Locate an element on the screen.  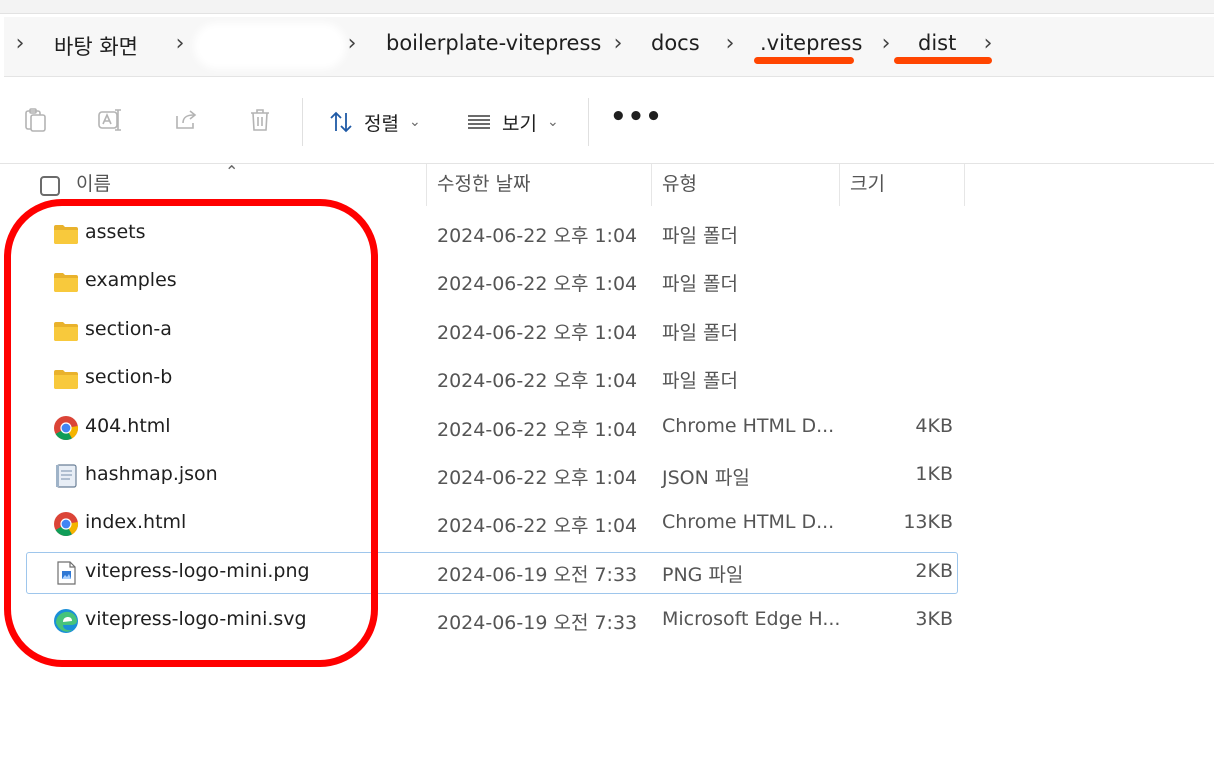
file-name: vitepress-logo-mini.svg is located at coordinates (196, 619).